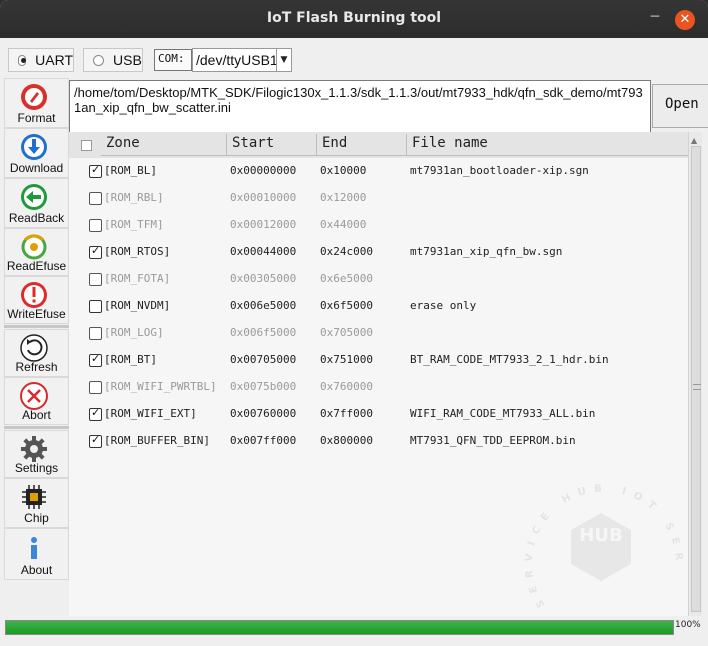 This screenshot has width=708, height=646. What do you see at coordinates (343, 224) in the screenshot?
I see `end-cell: 0x44000` at bounding box center [343, 224].